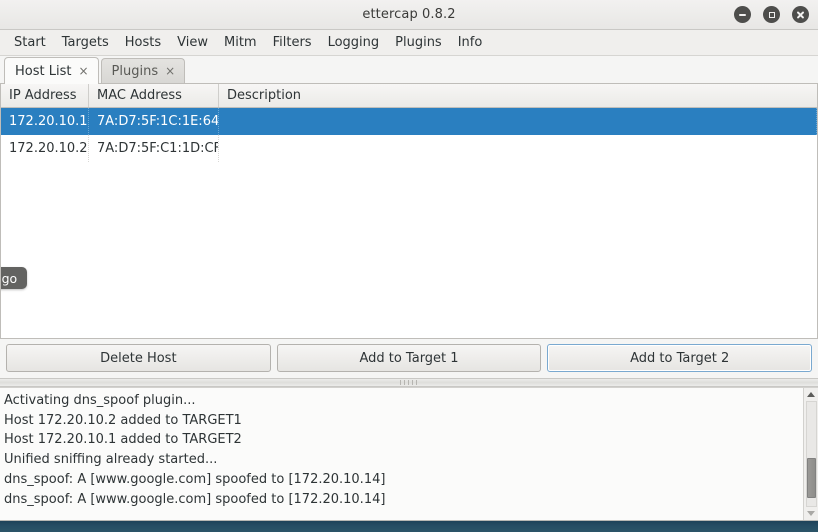 The image size is (818, 532). I want to click on menu-item-filters: Filters, so click(292, 42).